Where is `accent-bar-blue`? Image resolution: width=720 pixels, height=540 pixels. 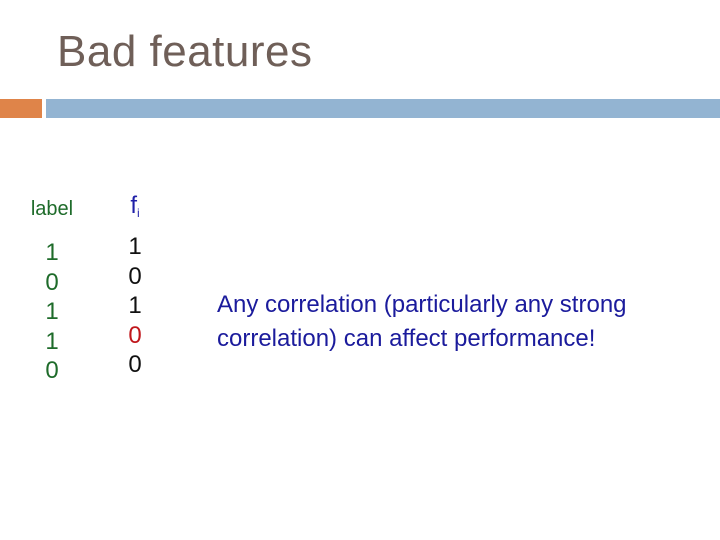 accent-bar-blue is located at coordinates (383, 108).